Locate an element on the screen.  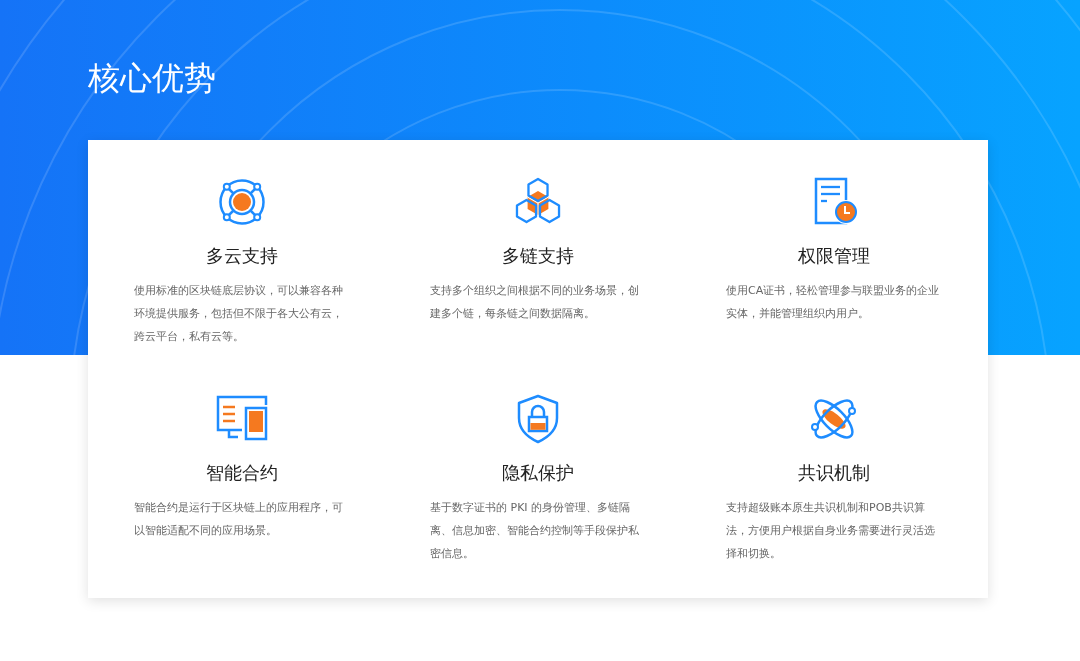
feature-title: 多链支持 is located at coordinates (538, 256).